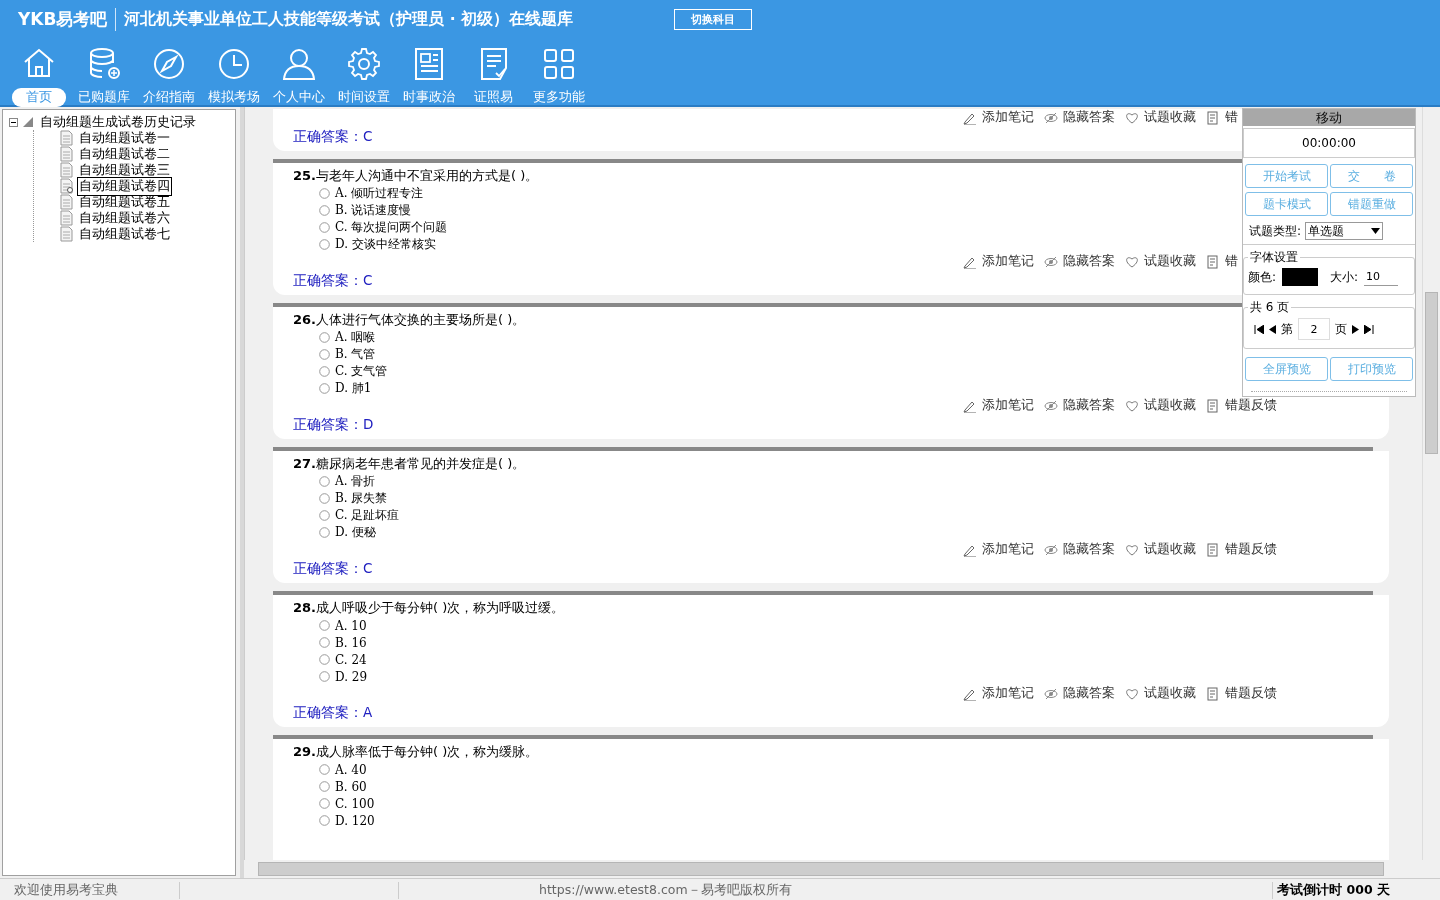  I want to click on correct-answer: 正确答案：D, so click(333, 424).